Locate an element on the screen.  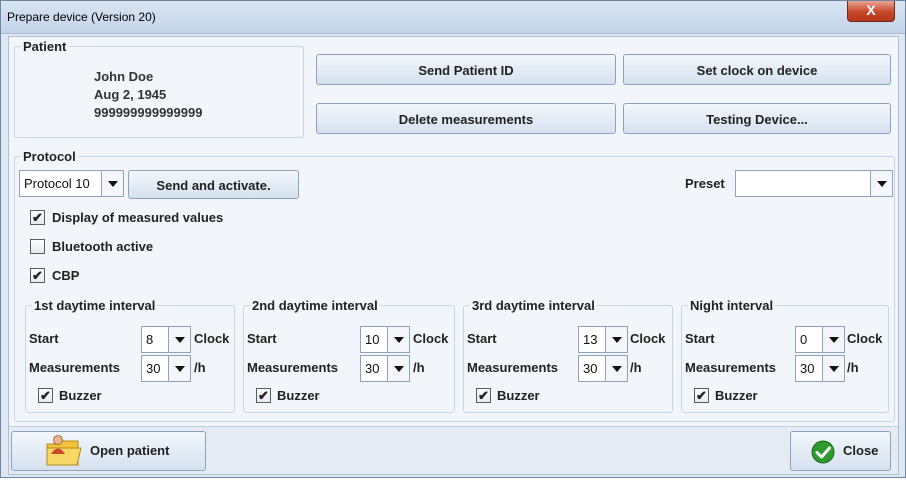
preset-label: Preset is located at coordinates (705, 183).